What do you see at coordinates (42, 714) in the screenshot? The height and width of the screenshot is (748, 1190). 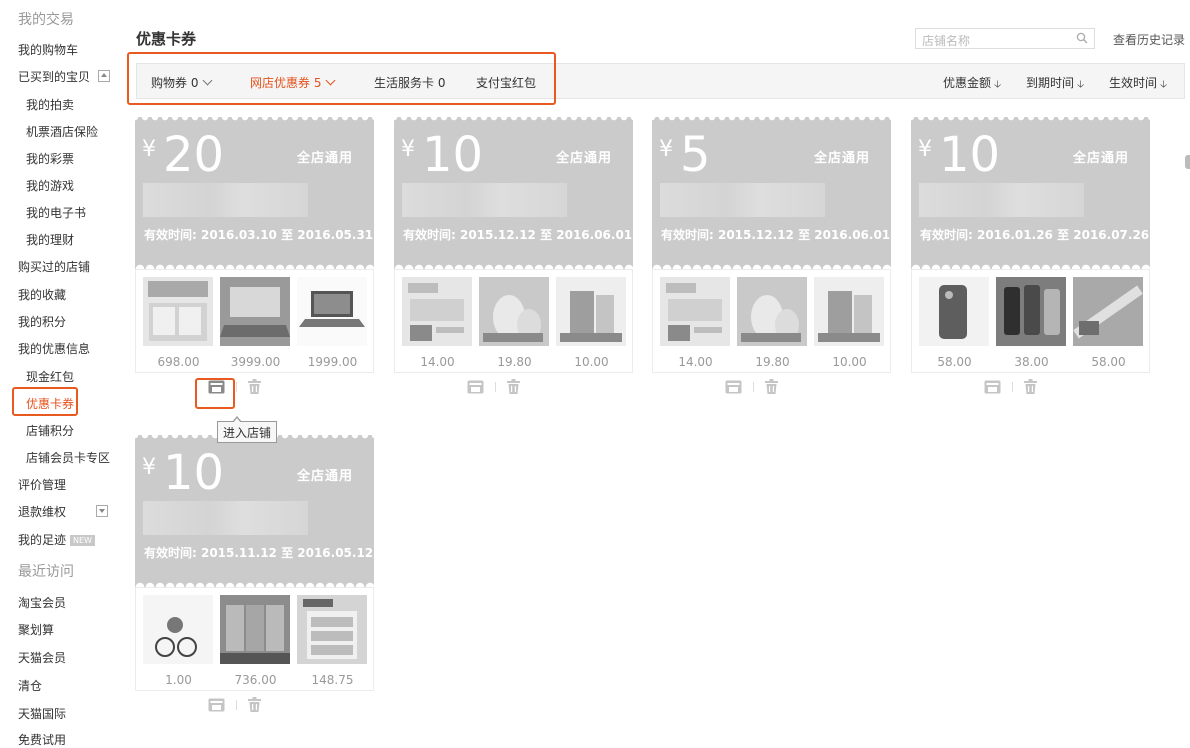 I see `sidebar-item-tmall-global: 天猫国际` at bounding box center [42, 714].